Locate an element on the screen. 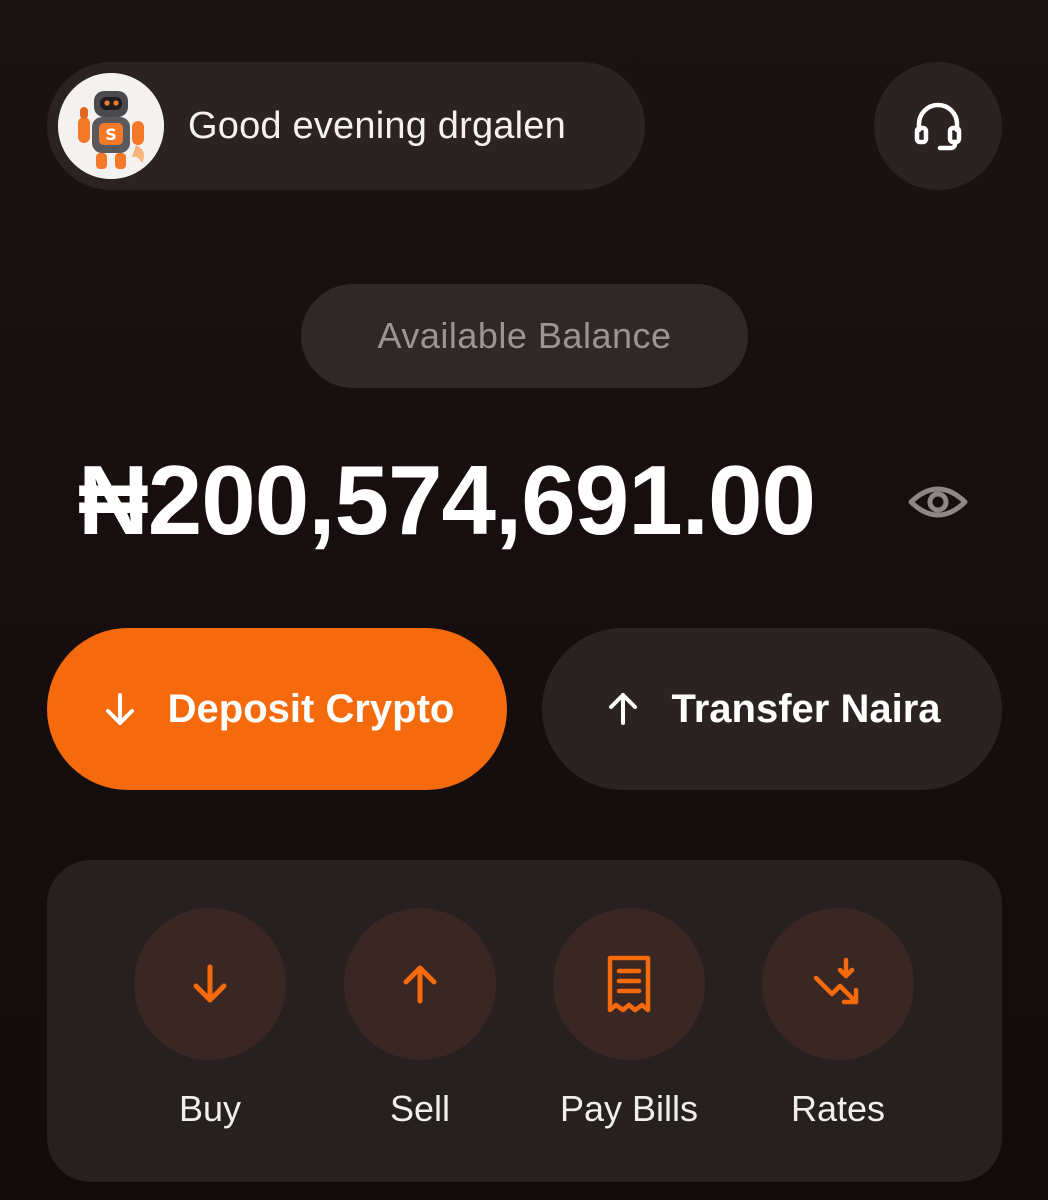 This screenshot has width=1048, height=1200. eye-icon is located at coordinates (938, 502).